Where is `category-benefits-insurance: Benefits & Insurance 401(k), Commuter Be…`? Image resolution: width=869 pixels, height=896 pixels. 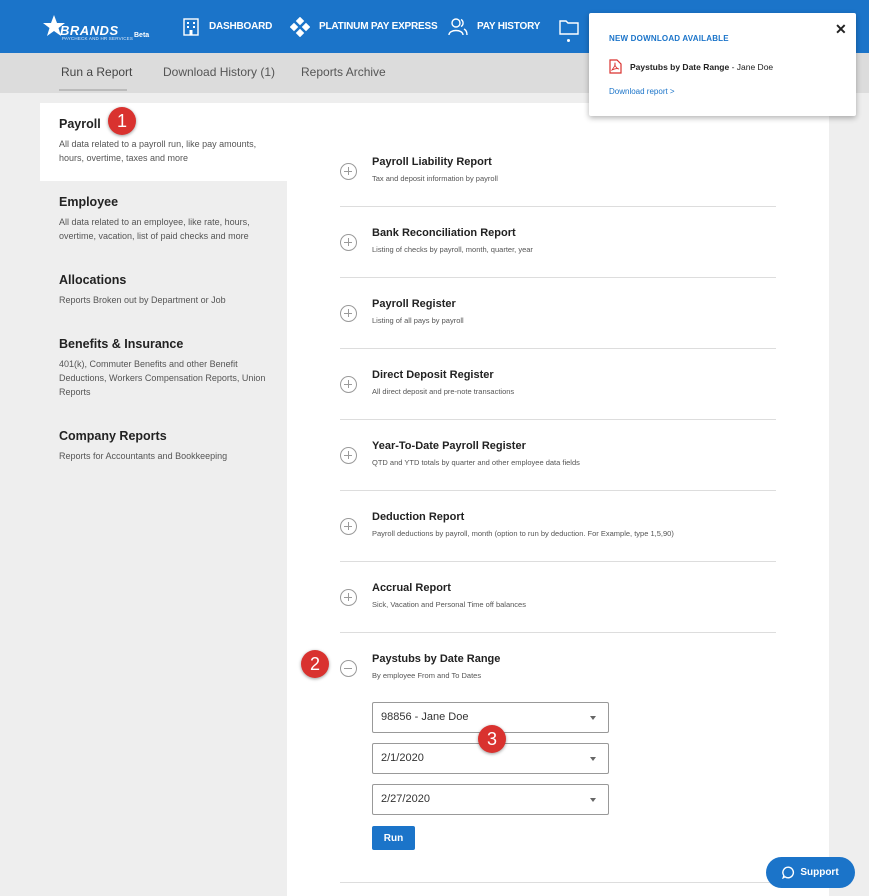 category-benefits-insurance: Benefits & Insurance 401(k), Commuter Be… is located at coordinates (163, 368).